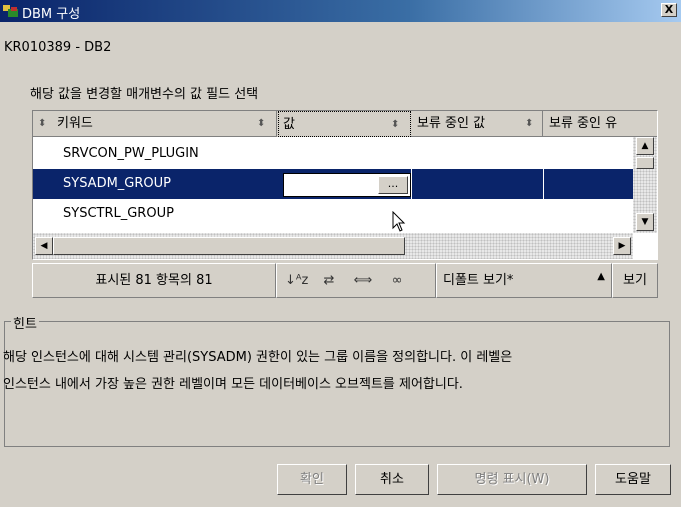  I want to click on table-toolbar: 표시된 81 항목의 81 ↓ᴬz ⇄ ⟺ ∞ 디폴트 보기* ▲ 보기, so click(345, 280).